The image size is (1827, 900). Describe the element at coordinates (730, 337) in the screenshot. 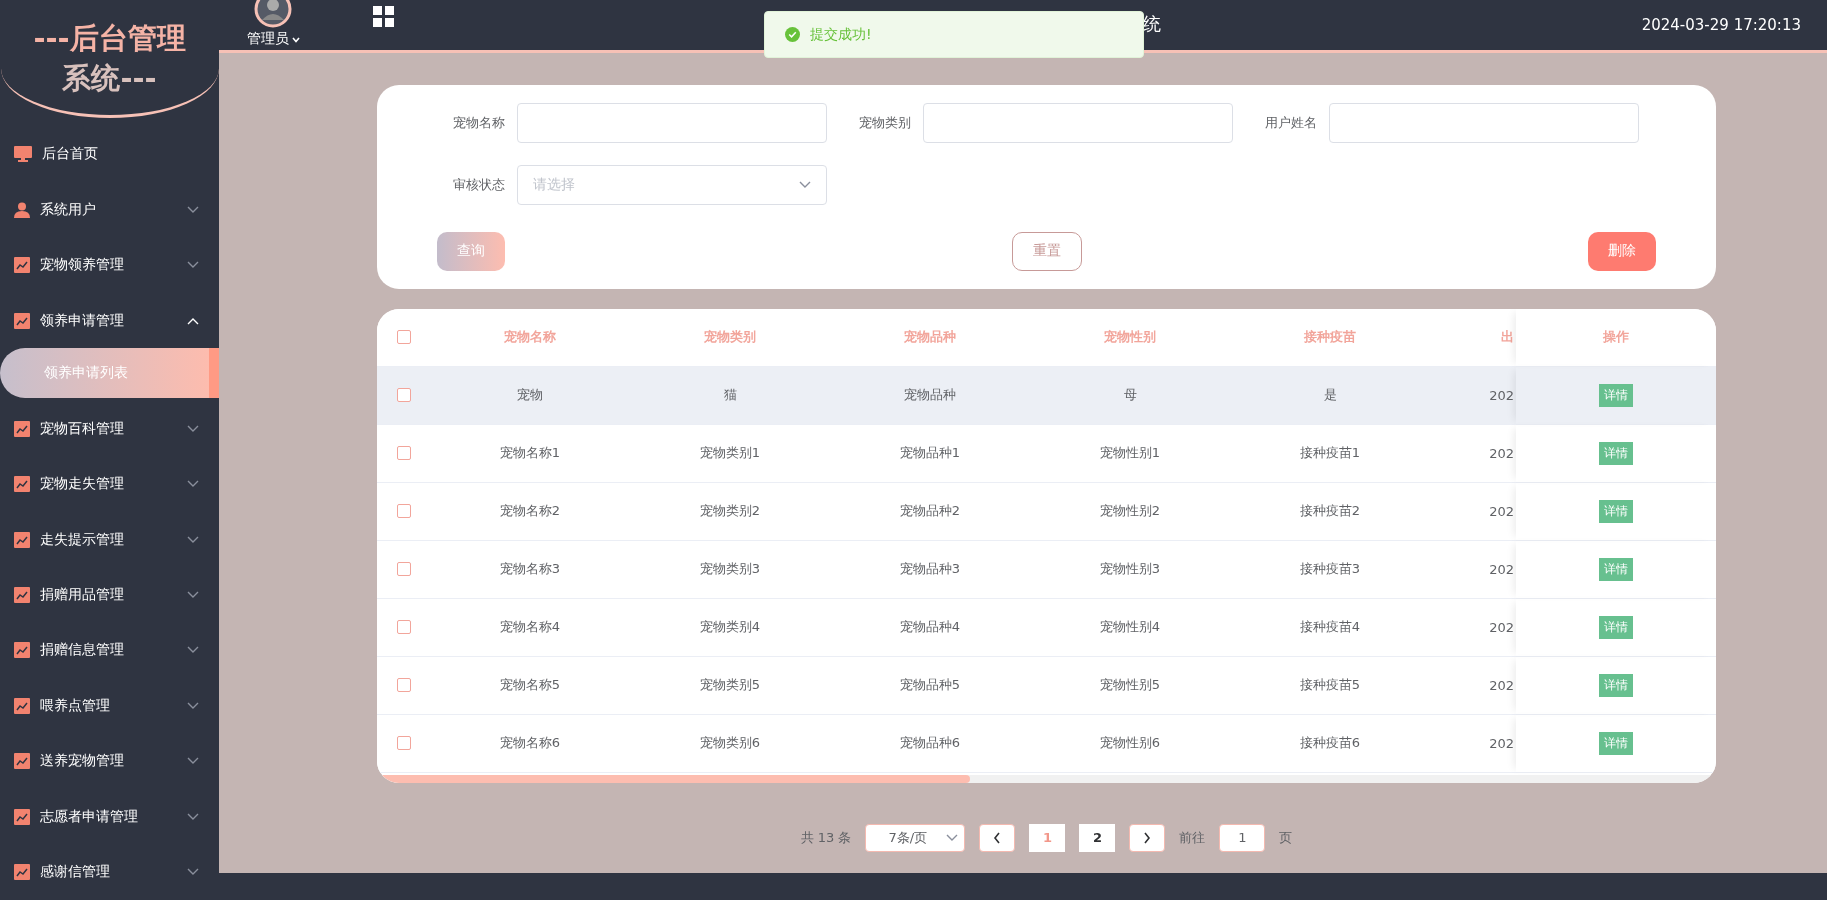

I see `column-header: 宠物类别` at that location.